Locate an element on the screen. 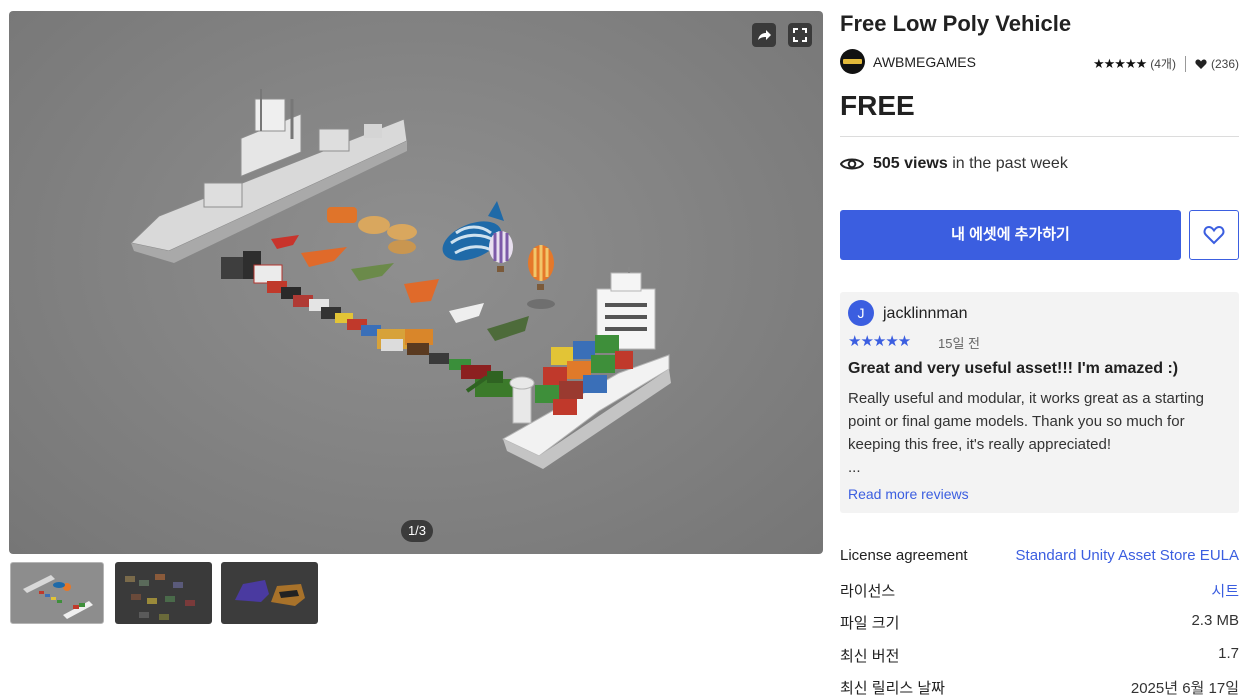  read-more-reviews-link: Read more reviews is located at coordinates (908, 494).